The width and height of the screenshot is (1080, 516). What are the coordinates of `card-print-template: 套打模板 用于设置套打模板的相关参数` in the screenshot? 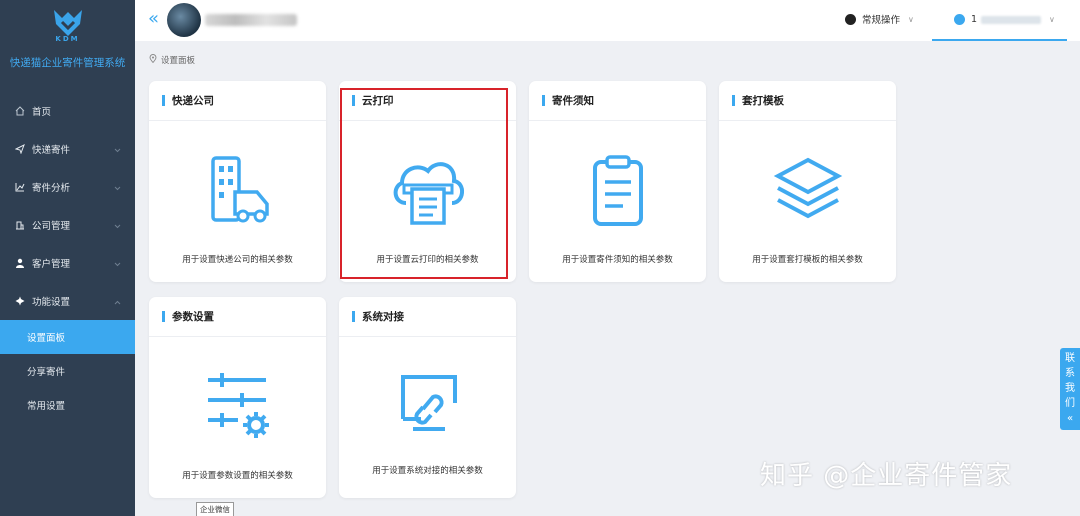 It's located at (807, 181).